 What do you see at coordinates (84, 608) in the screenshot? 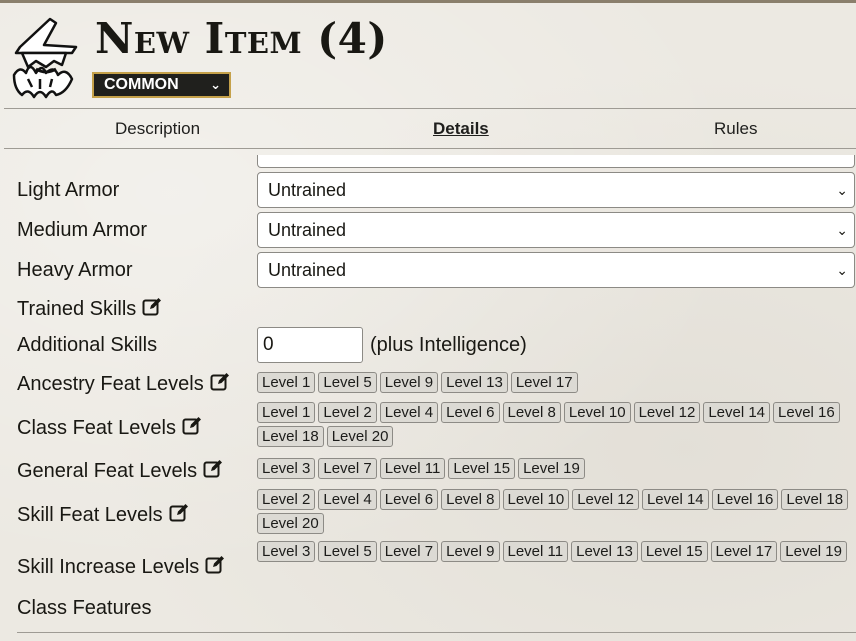
I see `class-features-label: Class Features` at bounding box center [84, 608].